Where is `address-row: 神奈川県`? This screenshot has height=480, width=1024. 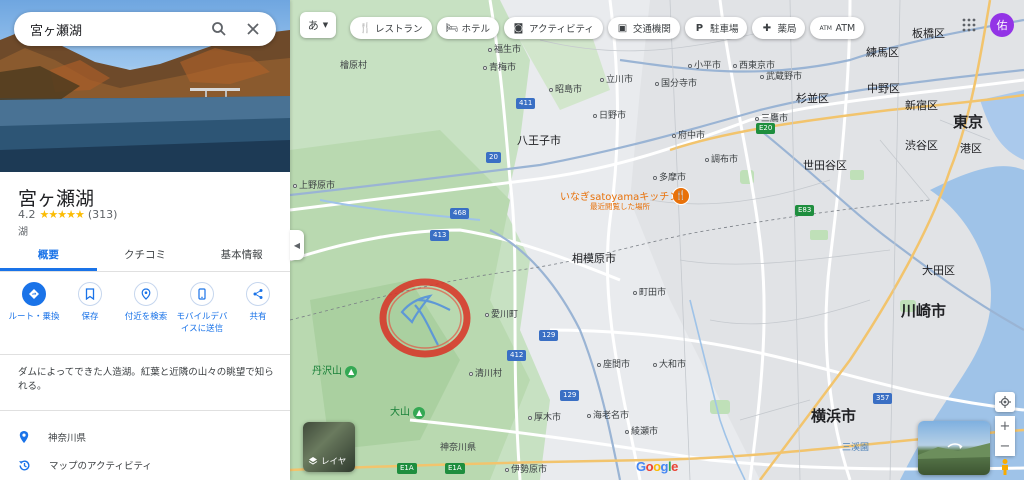
address-row: 神奈川県 is located at coordinates (52, 437).